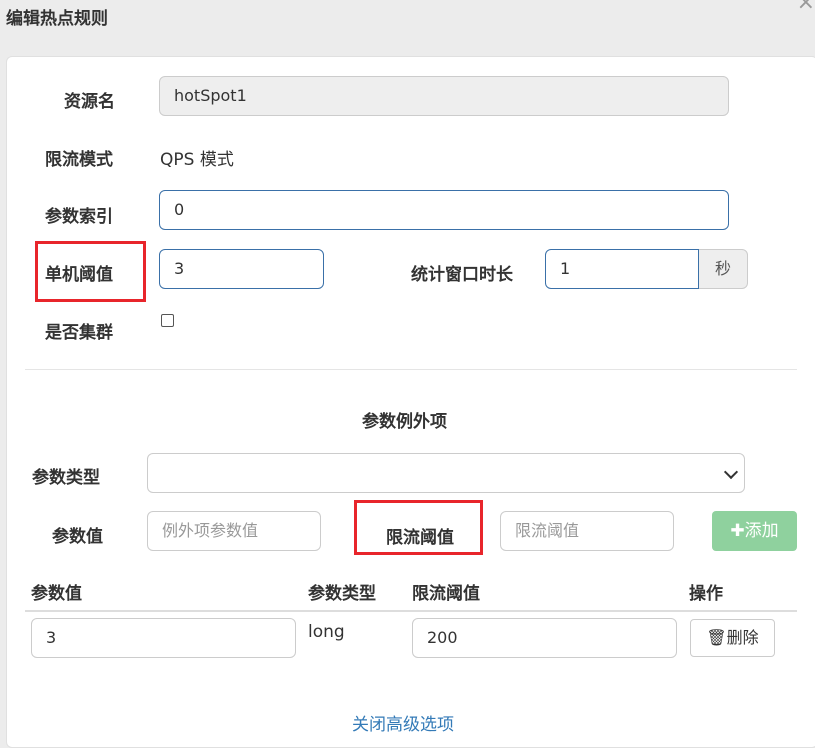 This screenshot has height=748, width=815. I want to click on plus-icon: ✚, so click(737, 531).